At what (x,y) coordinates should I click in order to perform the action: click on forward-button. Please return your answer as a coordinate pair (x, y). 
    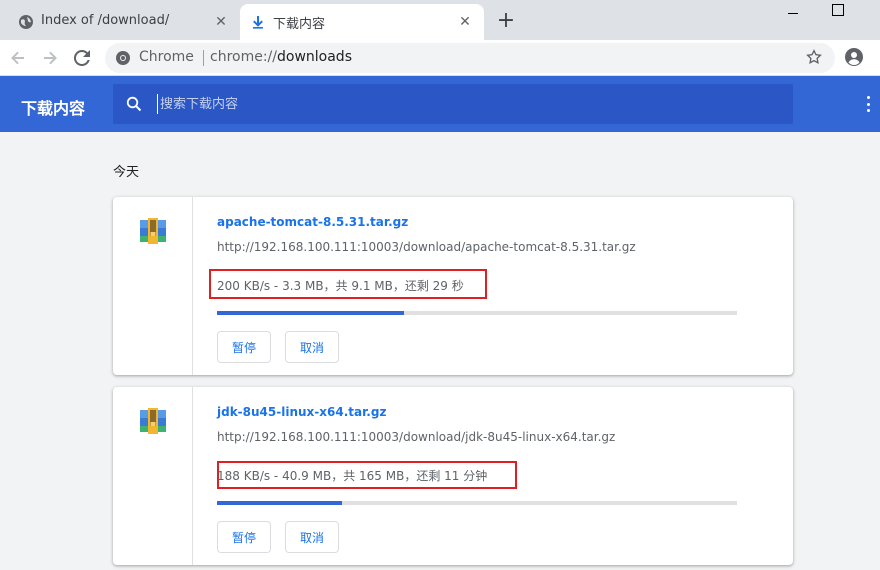
    Looking at the image, I should click on (50, 58).